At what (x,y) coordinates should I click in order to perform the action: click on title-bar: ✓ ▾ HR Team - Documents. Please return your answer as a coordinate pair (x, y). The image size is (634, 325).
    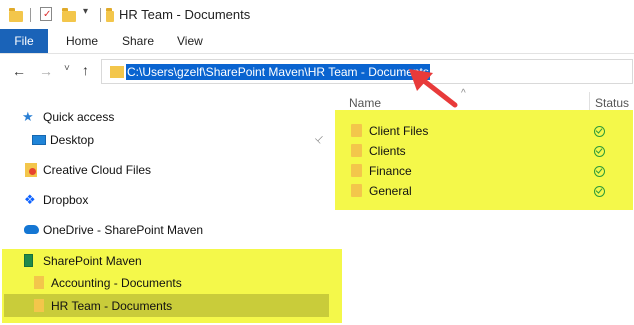
    Looking at the image, I should click on (317, 14).